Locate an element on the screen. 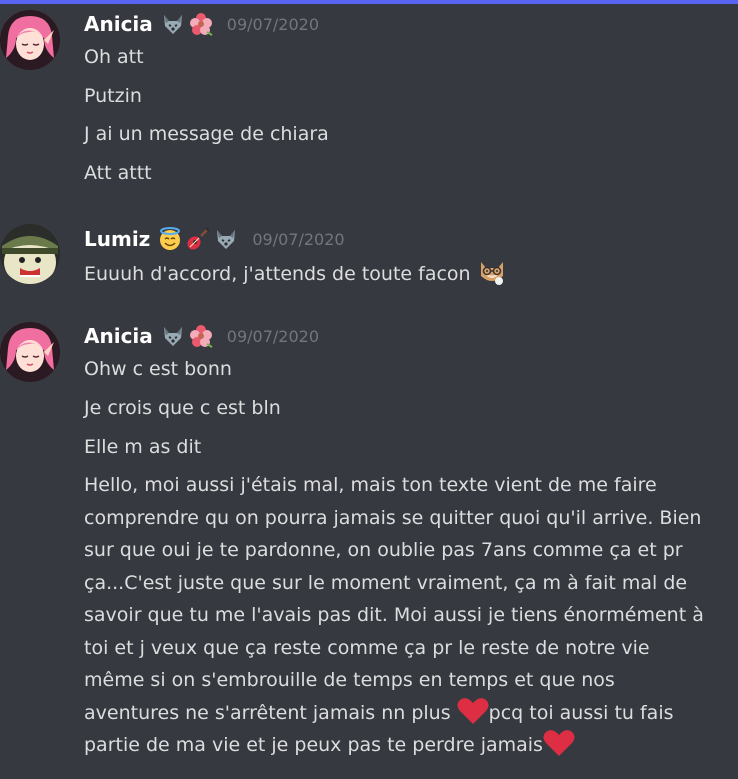 The height and width of the screenshot is (779, 738). message-text: Oh att is located at coordinates (114, 57).